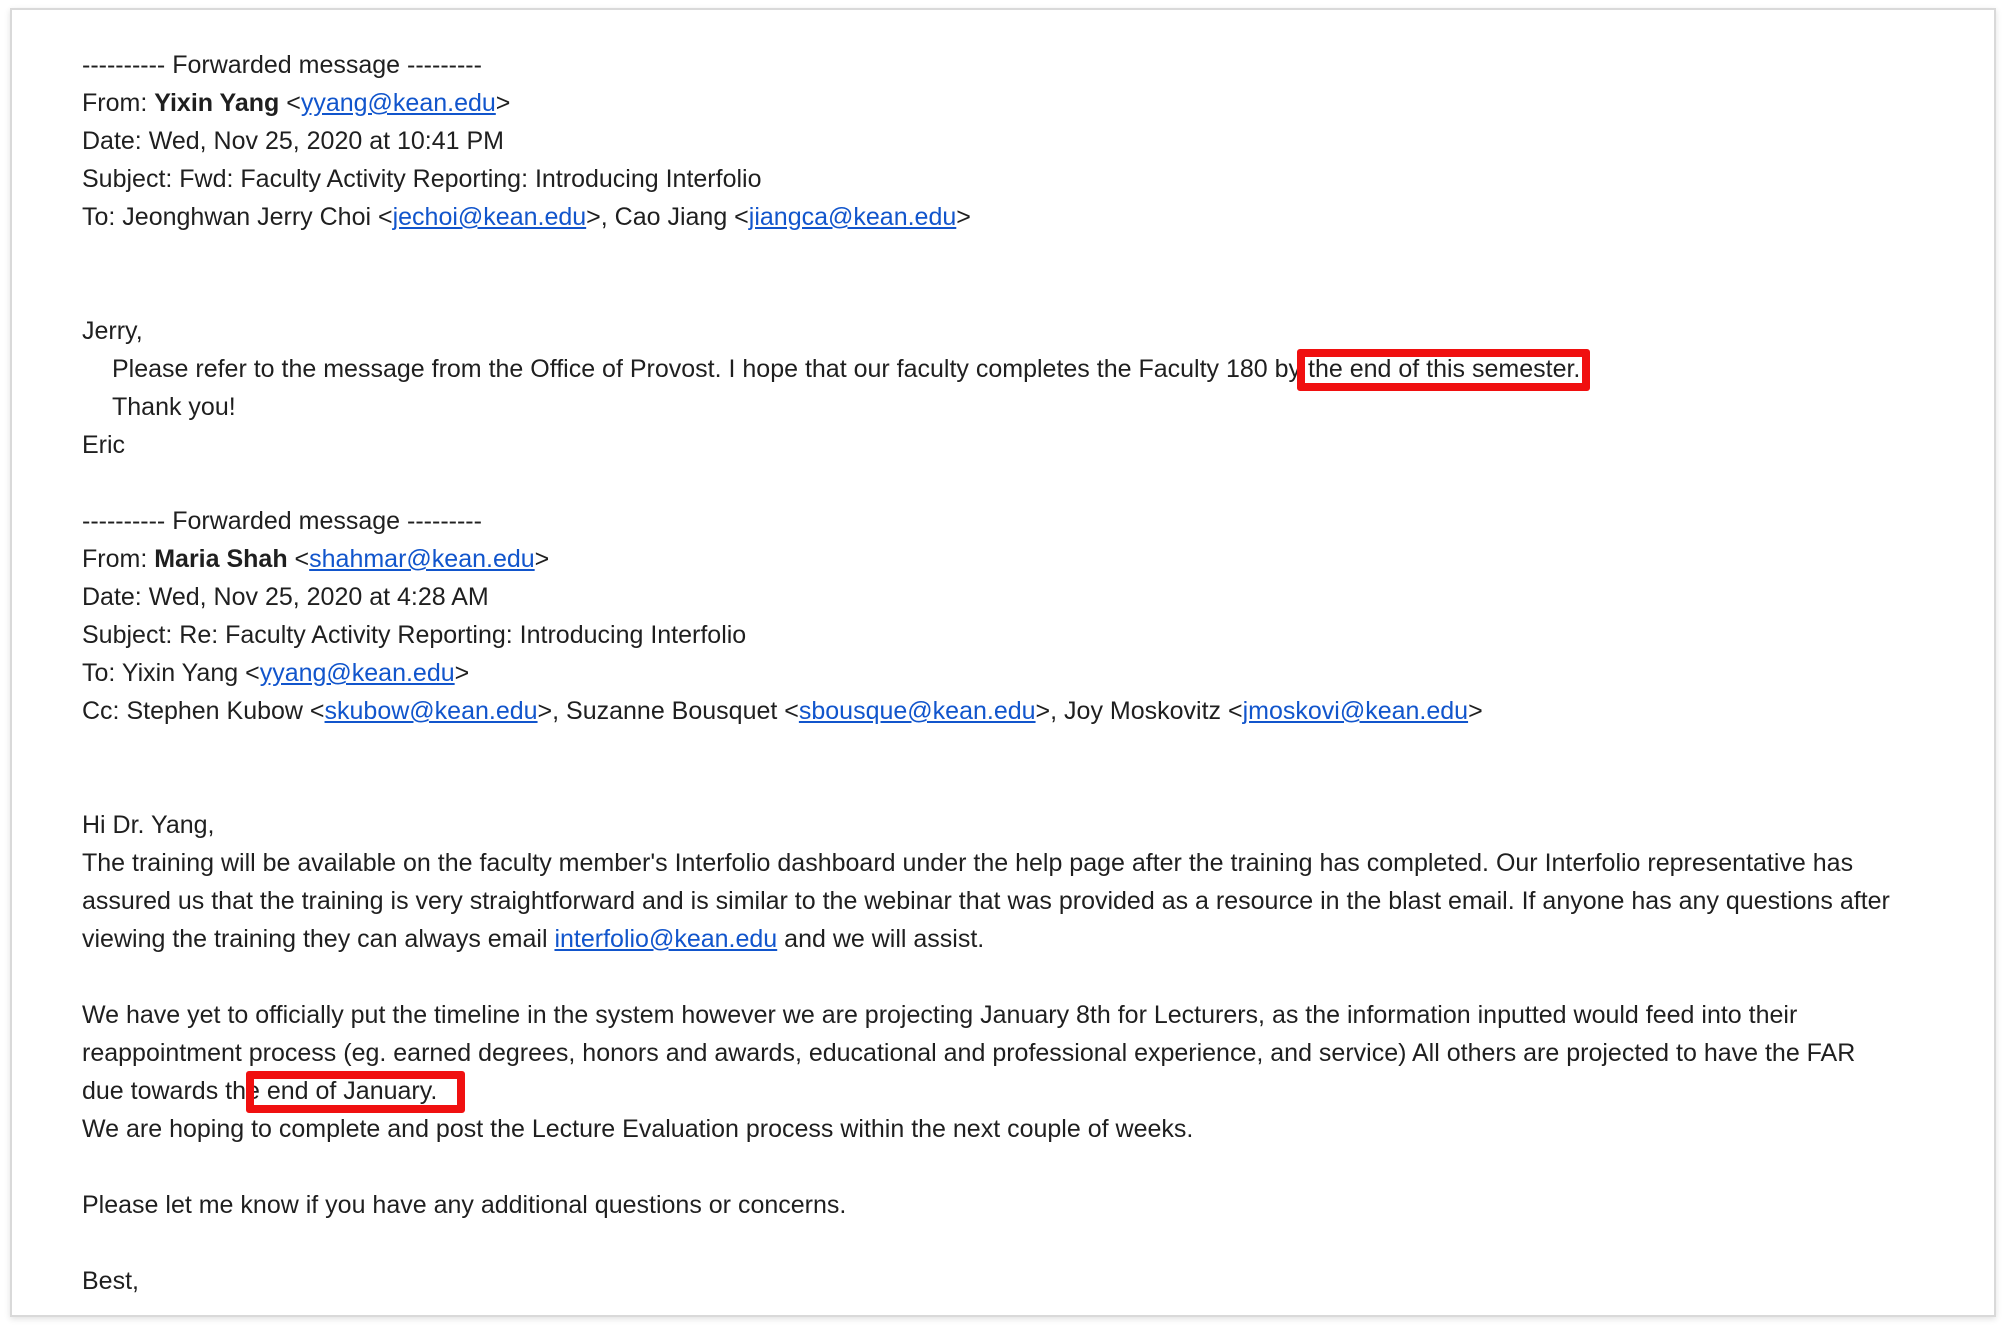 The height and width of the screenshot is (1328, 2008). What do you see at coordinates (221, 559) in the screenshot?
I see `sender-name: Maria Shah` at bounding box center [221, 559].